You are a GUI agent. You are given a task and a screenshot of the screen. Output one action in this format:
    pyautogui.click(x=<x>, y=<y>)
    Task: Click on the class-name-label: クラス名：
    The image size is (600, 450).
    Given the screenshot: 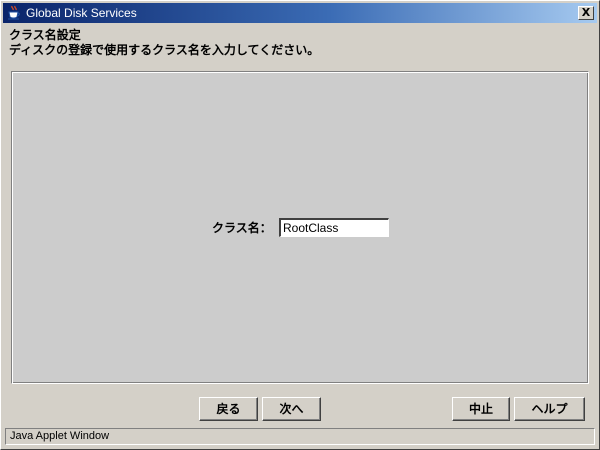 What is the action you would take?
    pyautogui.click(x=242, y=228)
    